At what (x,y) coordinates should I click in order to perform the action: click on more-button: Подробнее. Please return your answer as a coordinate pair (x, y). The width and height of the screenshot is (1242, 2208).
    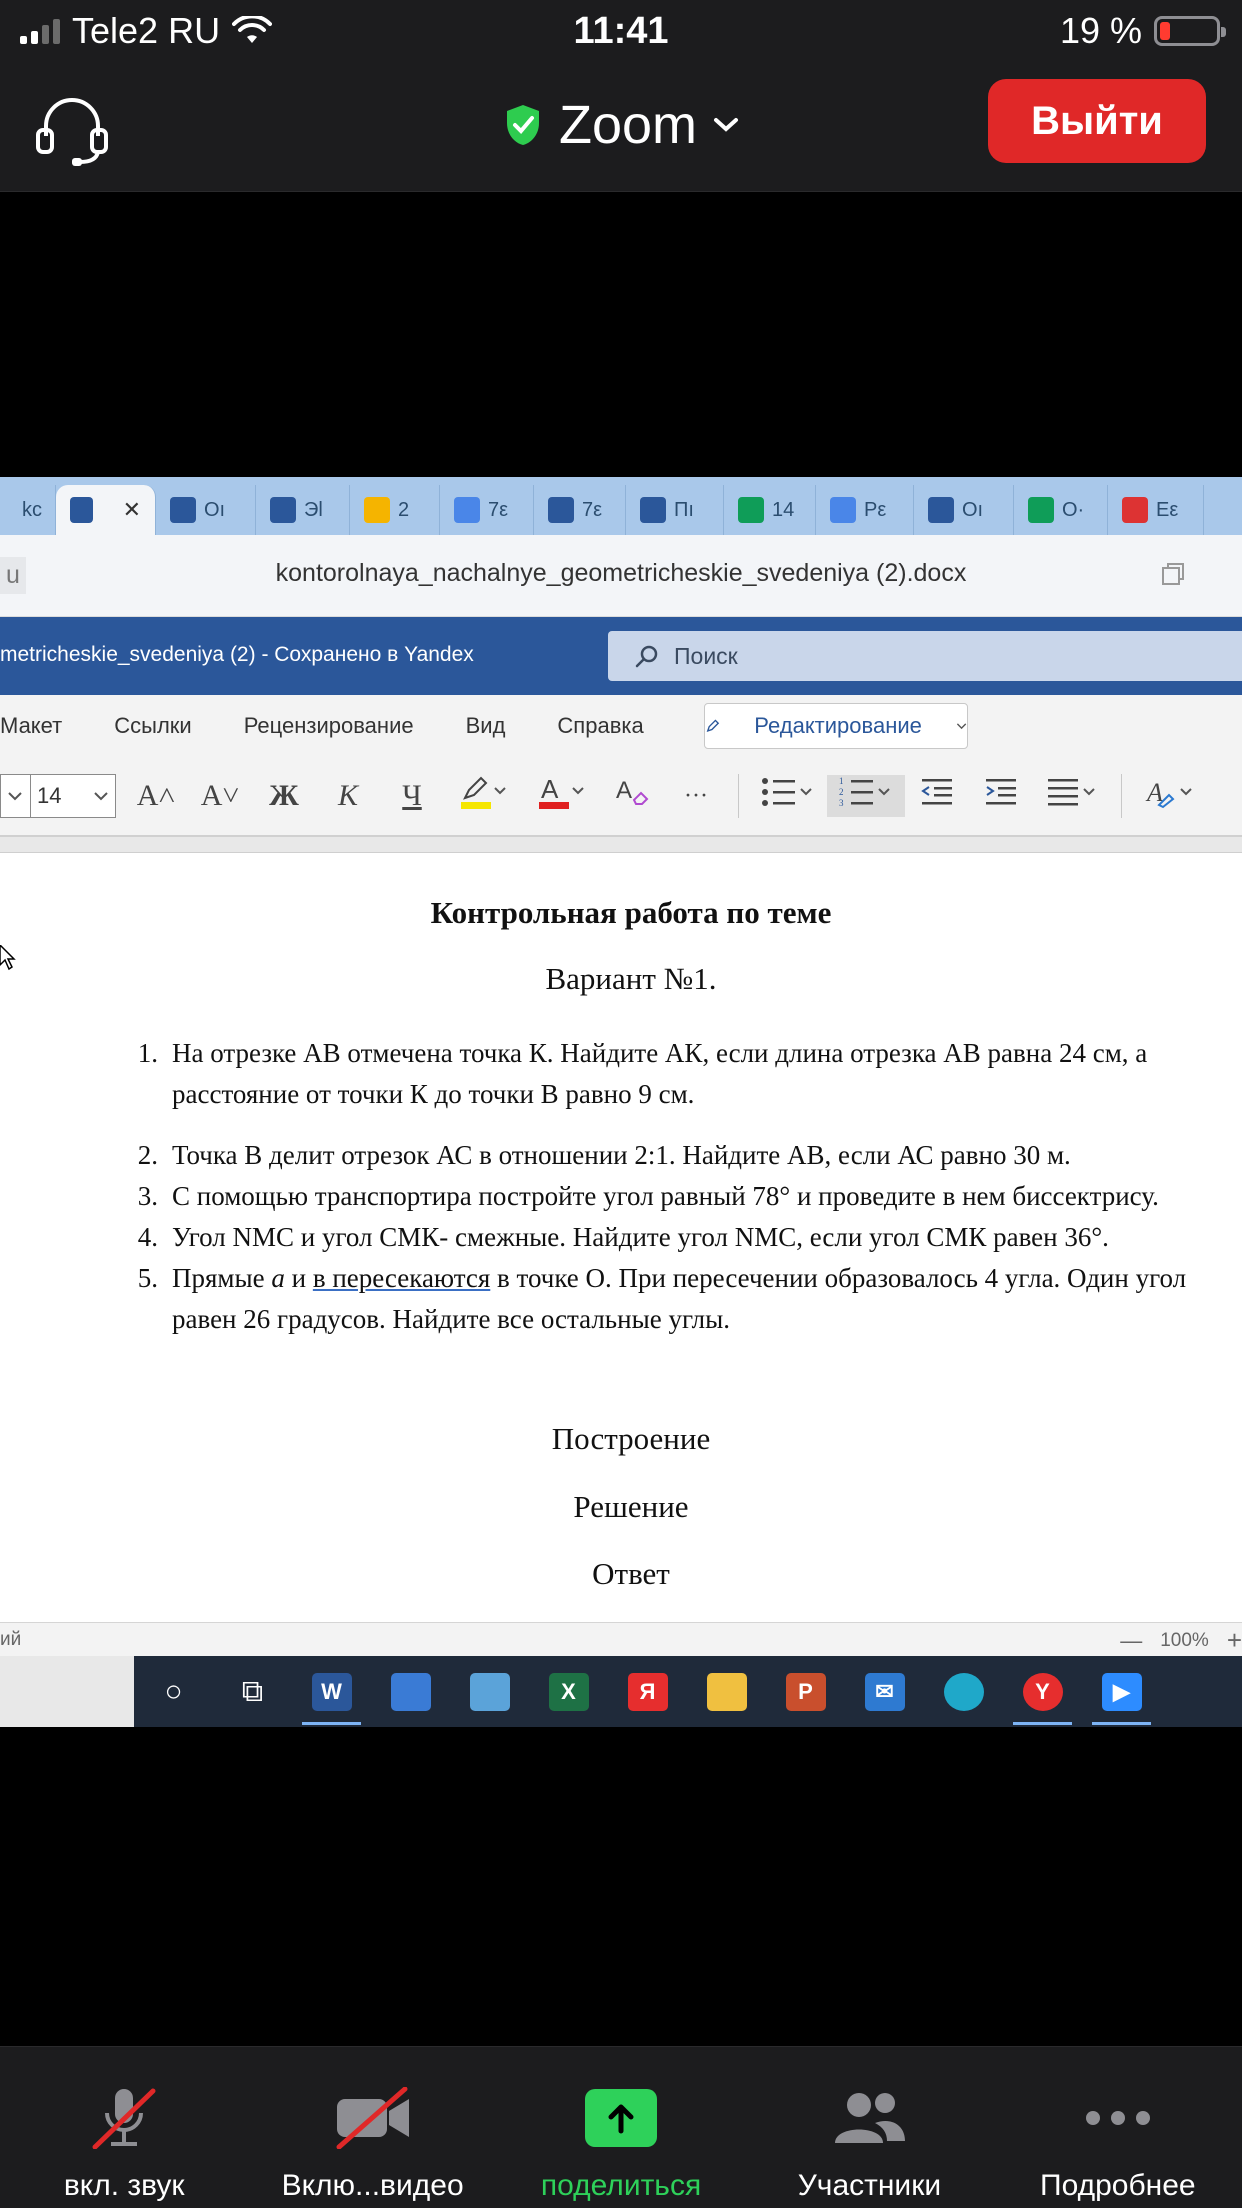
    Looking at the image, I should click on (1118, 2127).